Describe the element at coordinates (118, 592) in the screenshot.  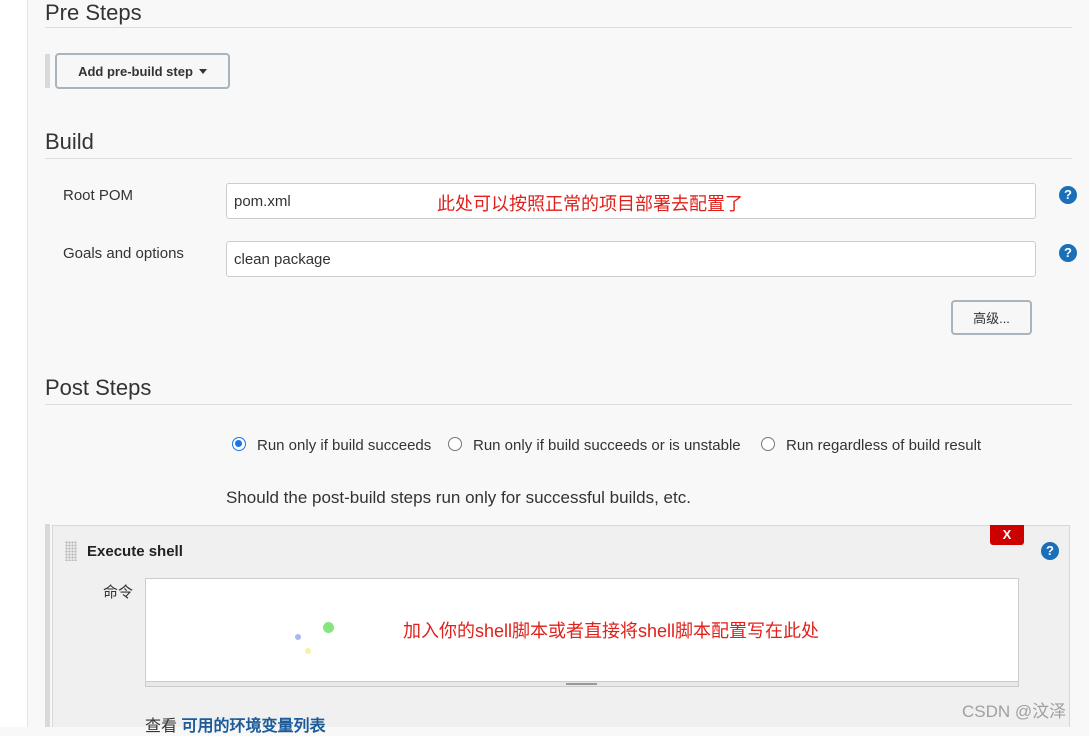
I see `command-label: 命令` at that location.